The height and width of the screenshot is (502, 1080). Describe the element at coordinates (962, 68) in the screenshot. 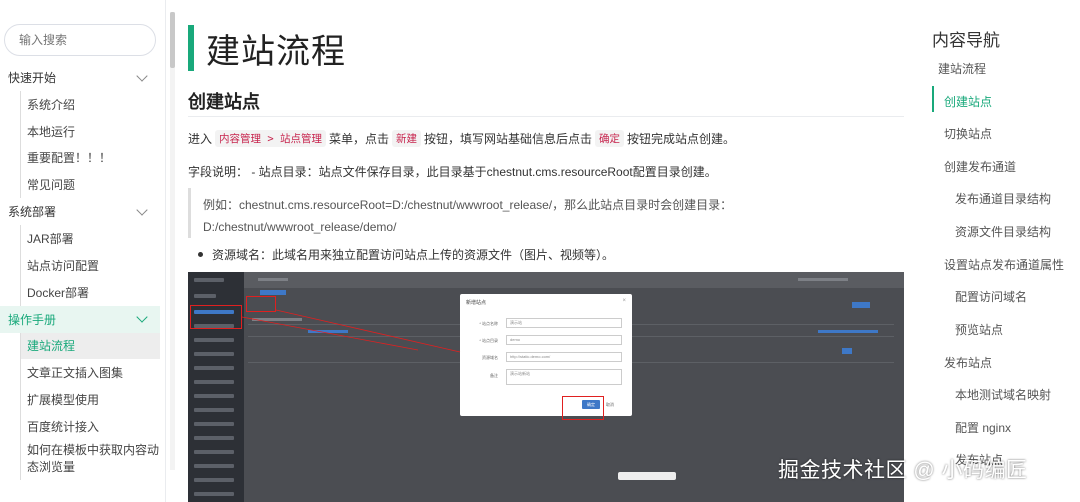

I see `toc-item: 建站流程` at that location.